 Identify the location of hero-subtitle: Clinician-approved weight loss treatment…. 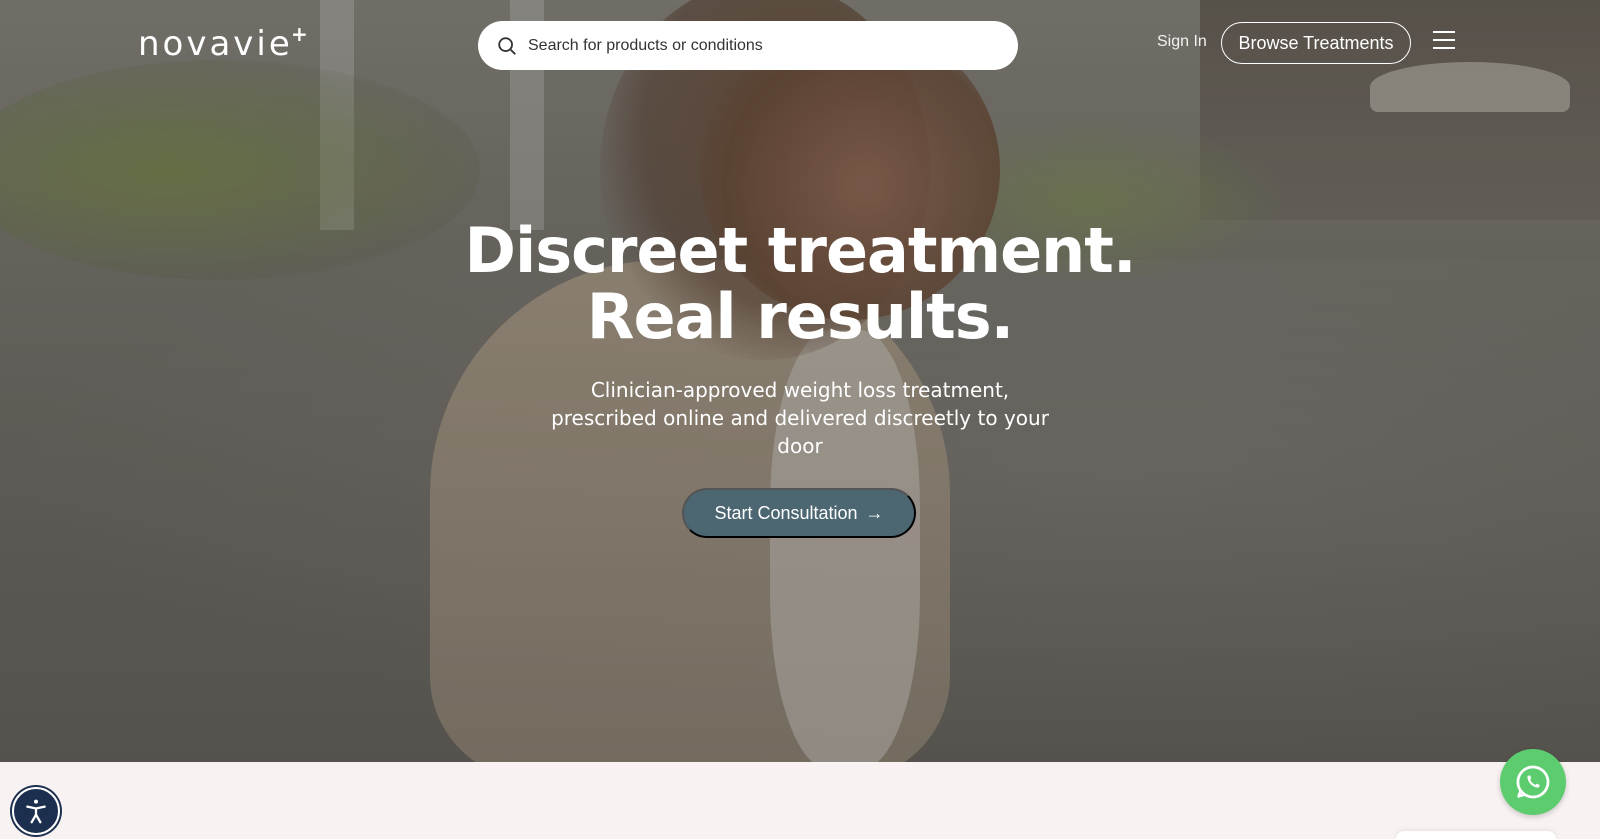
(800, 418).